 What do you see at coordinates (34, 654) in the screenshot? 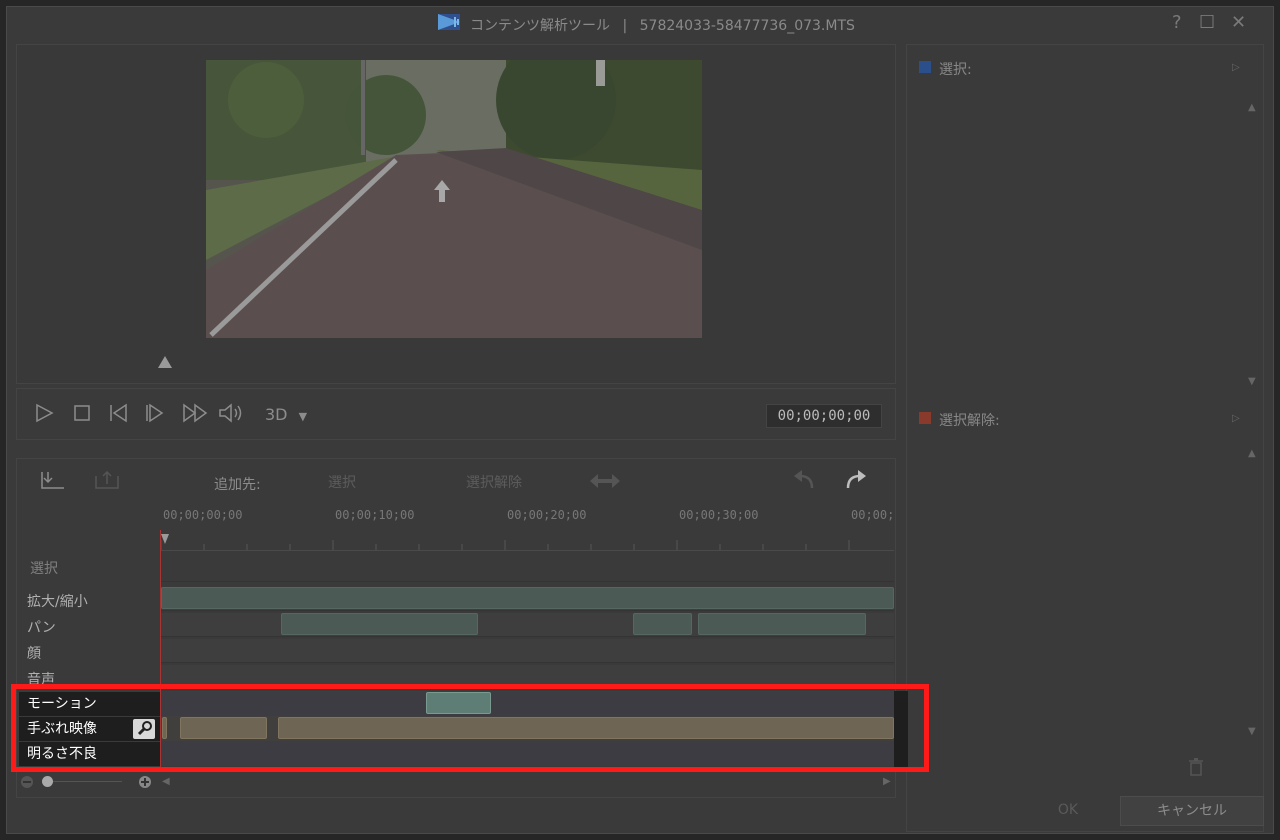
I see `track-label-face: 顔` at bounding box center [34, 654].